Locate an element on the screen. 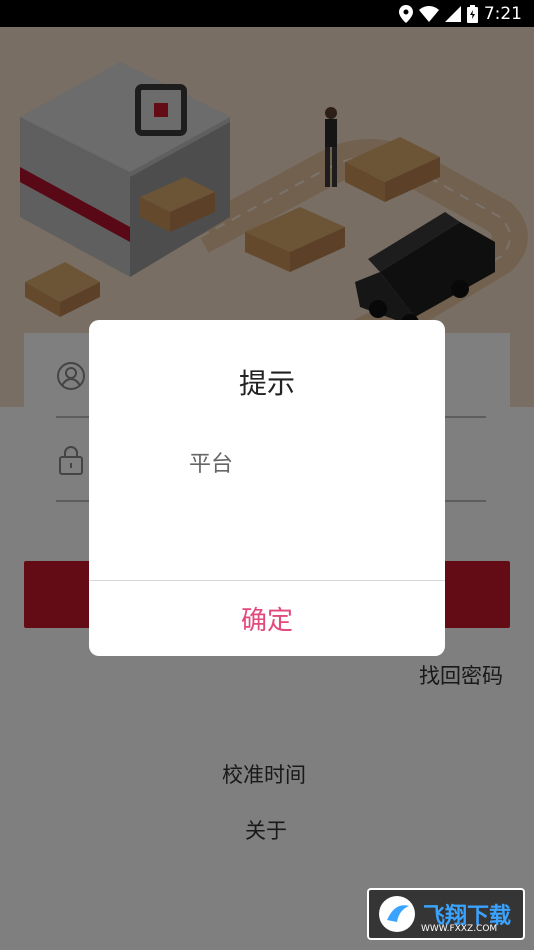 The image size is (534, 950). watermark-url: WWW.FXXZ.COM is located at coordinates (459, 929).